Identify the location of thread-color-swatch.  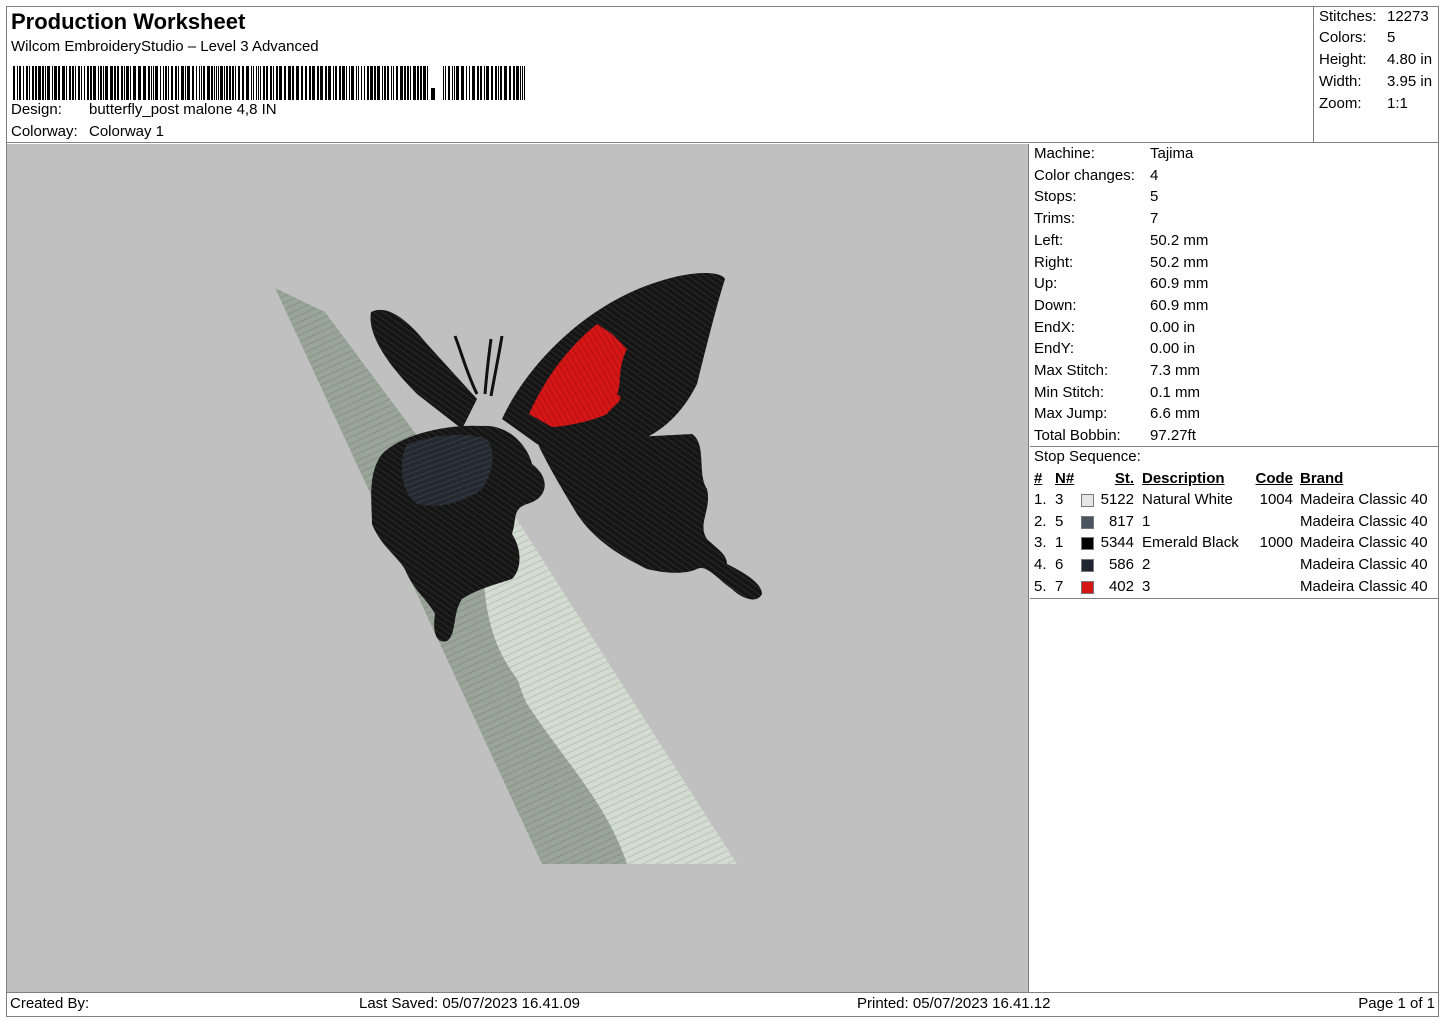
(1087, 566).